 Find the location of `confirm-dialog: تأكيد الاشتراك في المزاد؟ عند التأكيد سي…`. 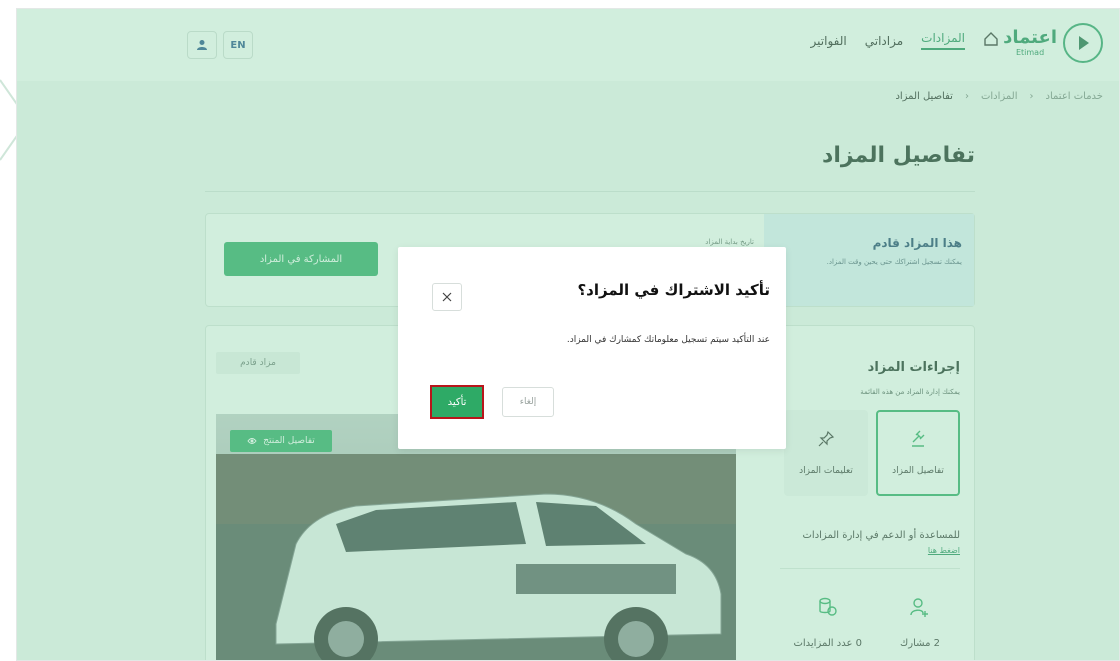

confirm-dialog: تأكيد الاشتراك في المزاد؟ عند التأكيد سي… is located at coordinates (592, 348).